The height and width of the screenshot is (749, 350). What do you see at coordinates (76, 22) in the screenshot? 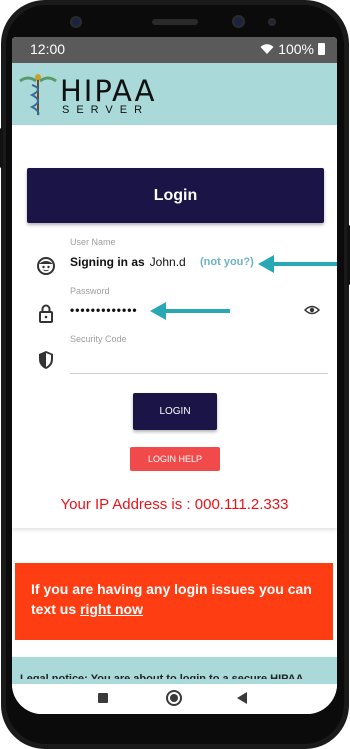
I see `front-camera` at bounding box center [76, 22].